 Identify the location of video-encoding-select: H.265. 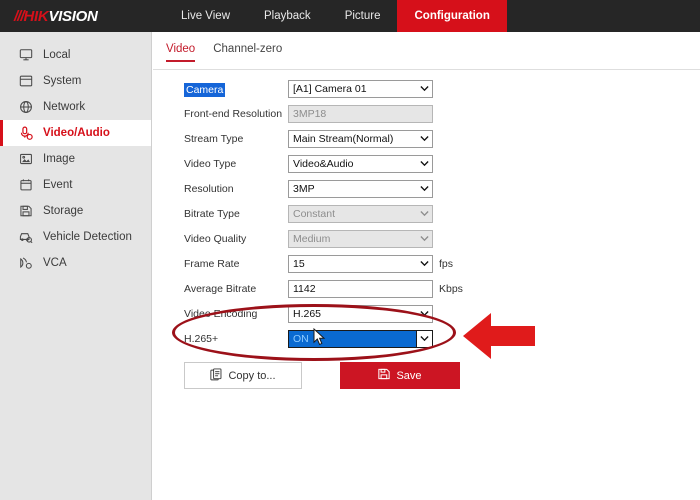
(360, 313).